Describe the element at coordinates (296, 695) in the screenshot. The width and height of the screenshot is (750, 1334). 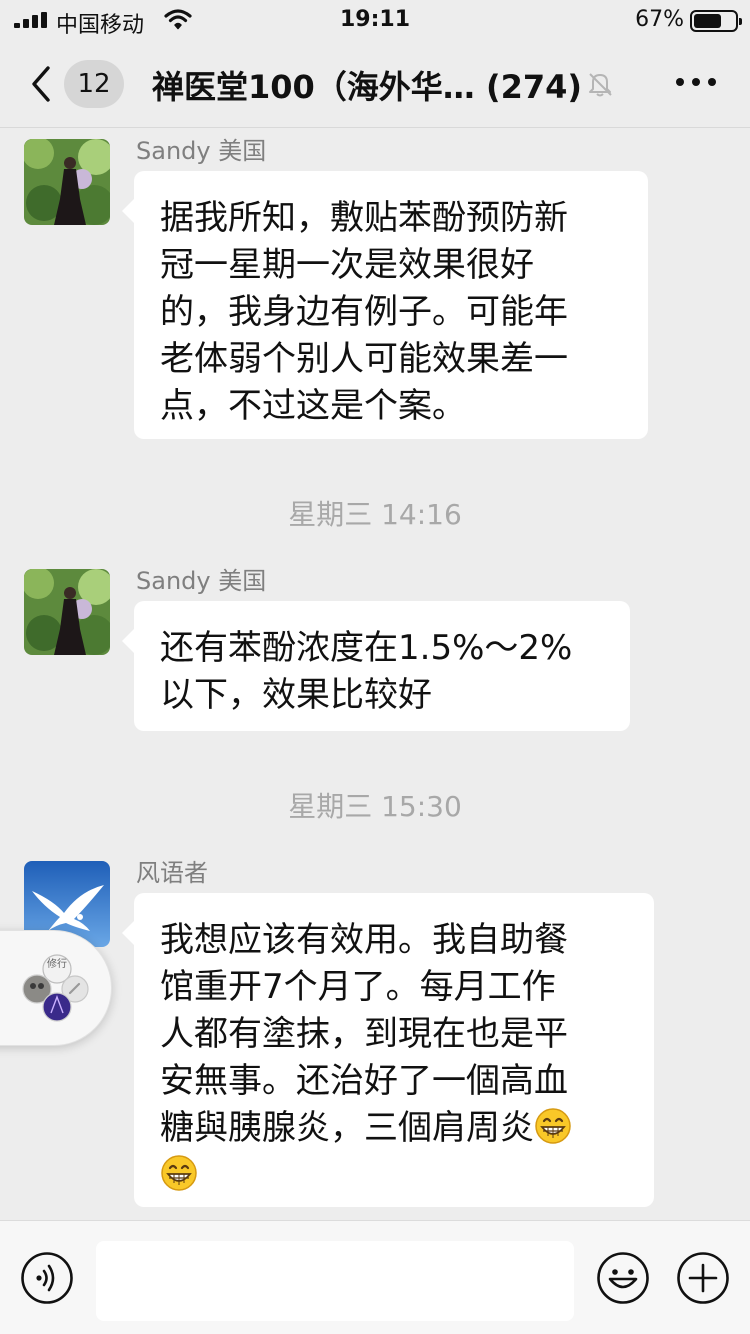
I see `message-line: 以下，效果比较好` at that location.